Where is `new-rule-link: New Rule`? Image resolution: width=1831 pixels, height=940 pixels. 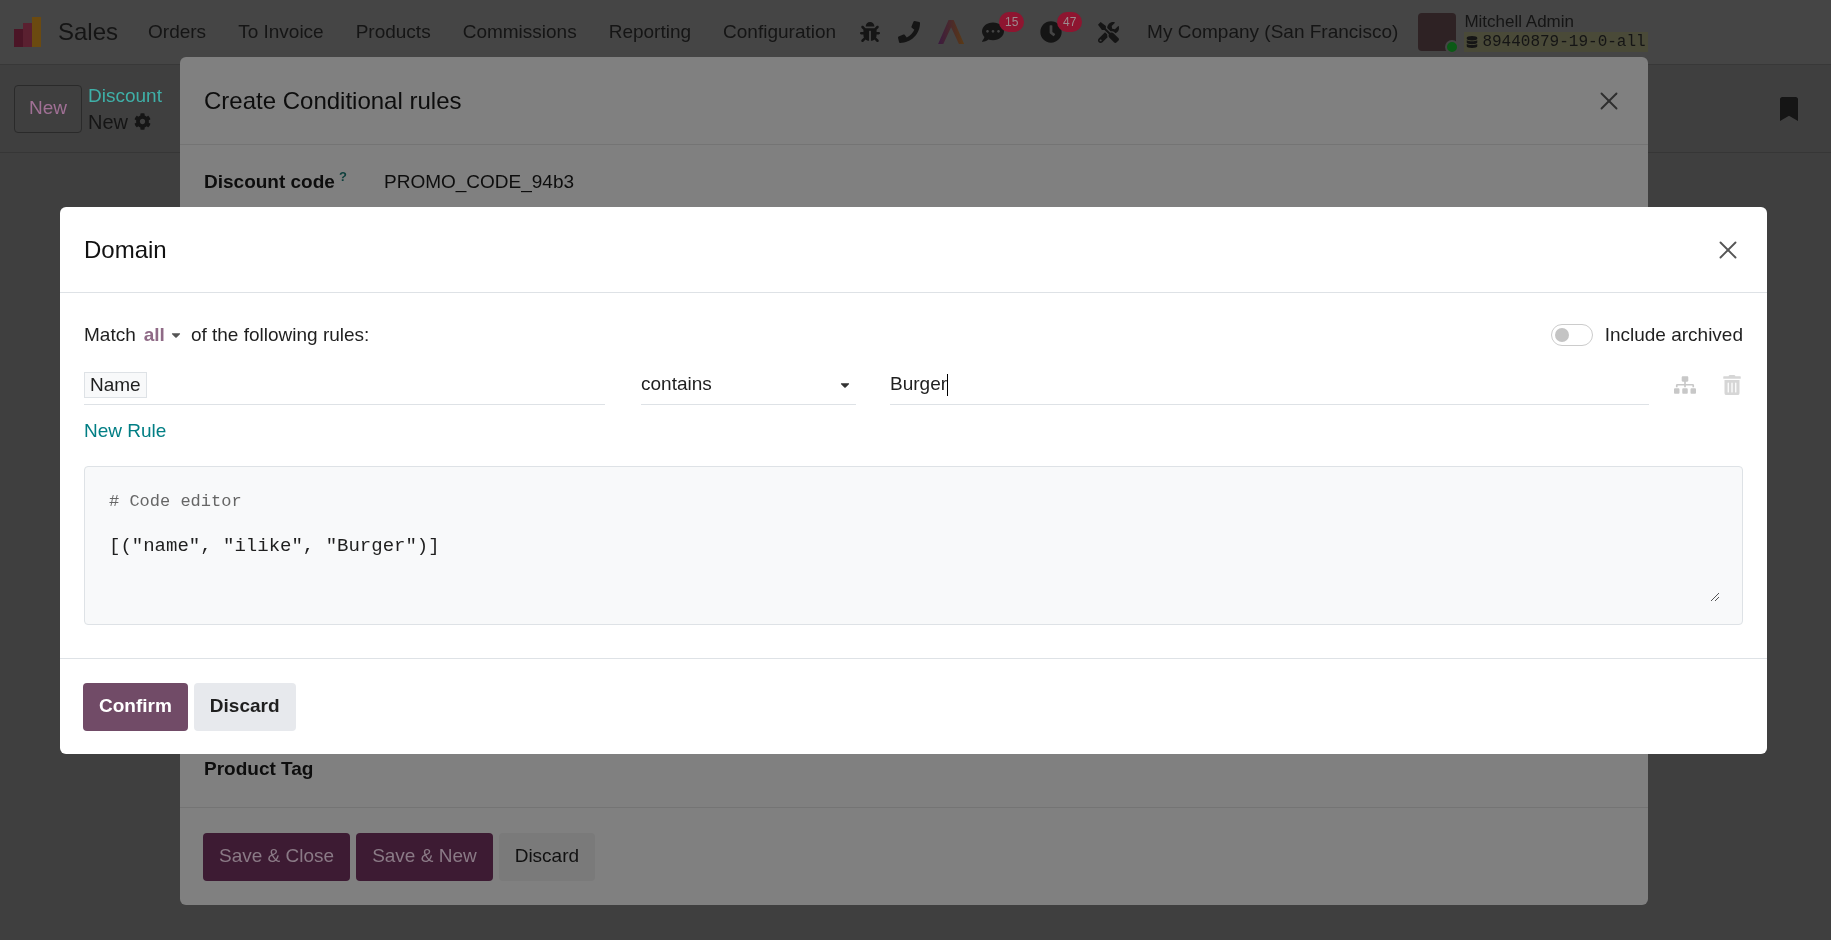 new-rule-link: New Rule is located at coordinates (125, 431).